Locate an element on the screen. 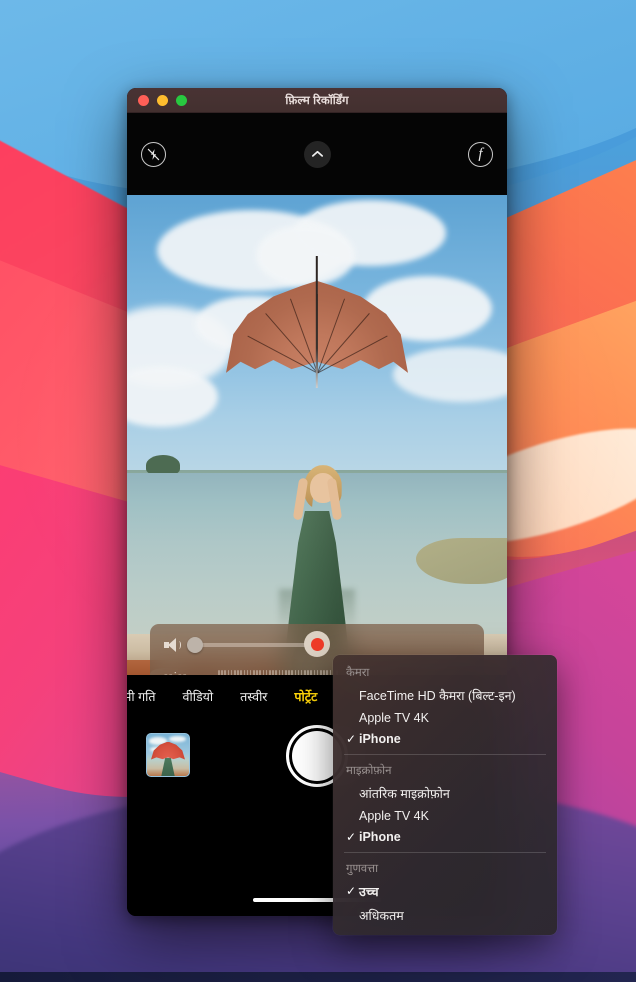  menu-item: आंतरिक माइक्रोफ़ोन is located at coordinates (445, 793).